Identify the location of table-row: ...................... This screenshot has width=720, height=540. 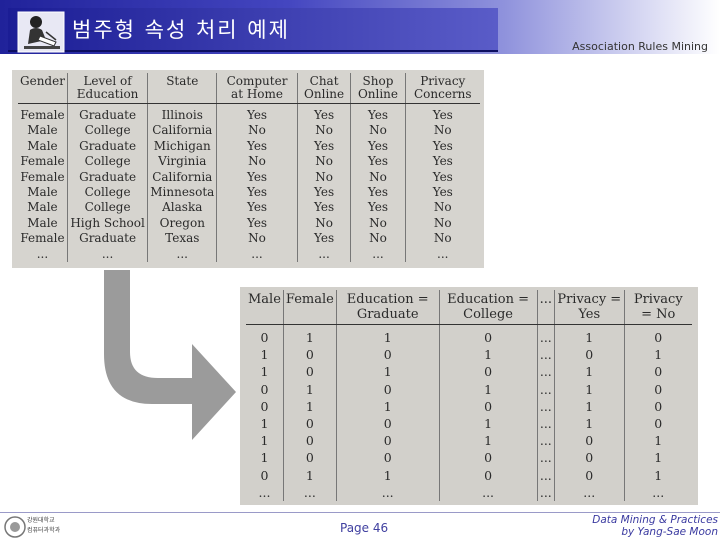
(469, 492).